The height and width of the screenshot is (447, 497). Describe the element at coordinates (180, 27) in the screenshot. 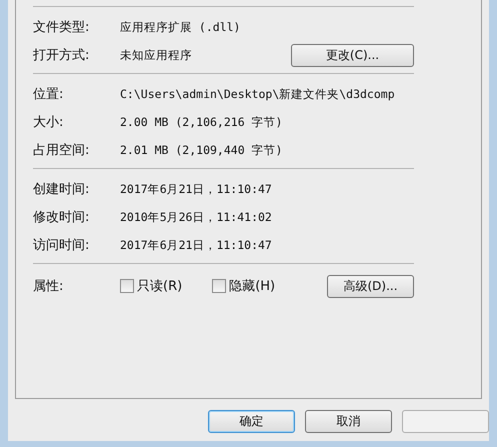

I see `field-value: 应用程序扩展 (.dll)` at that location.